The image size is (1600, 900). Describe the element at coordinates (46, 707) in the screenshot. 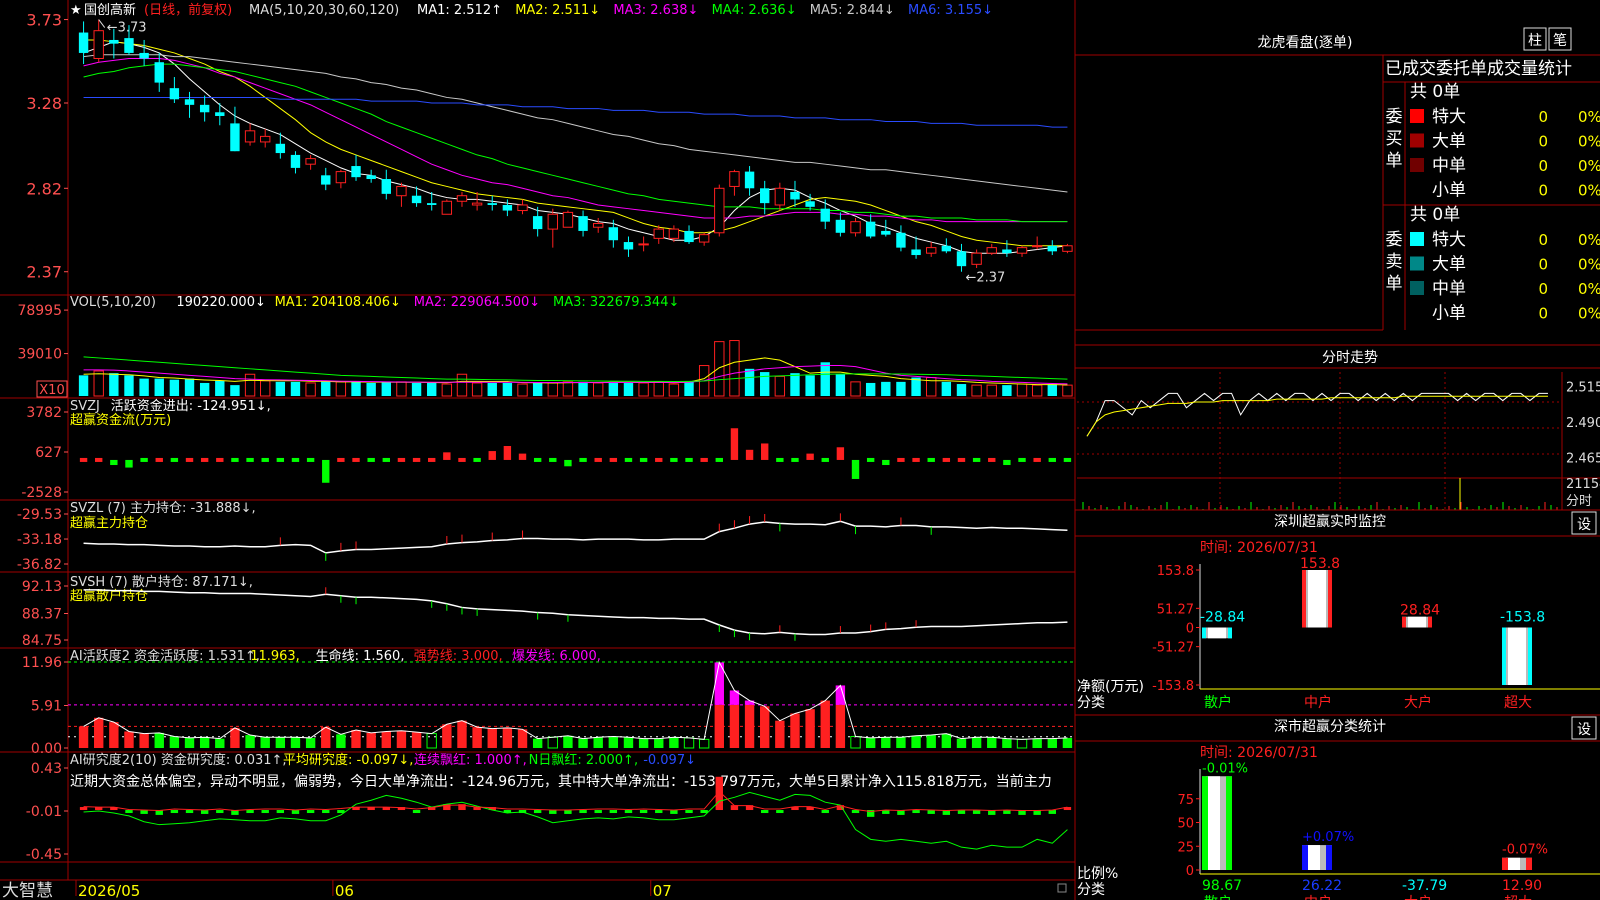

I see `activity-tick-label: 5.91` at that location.